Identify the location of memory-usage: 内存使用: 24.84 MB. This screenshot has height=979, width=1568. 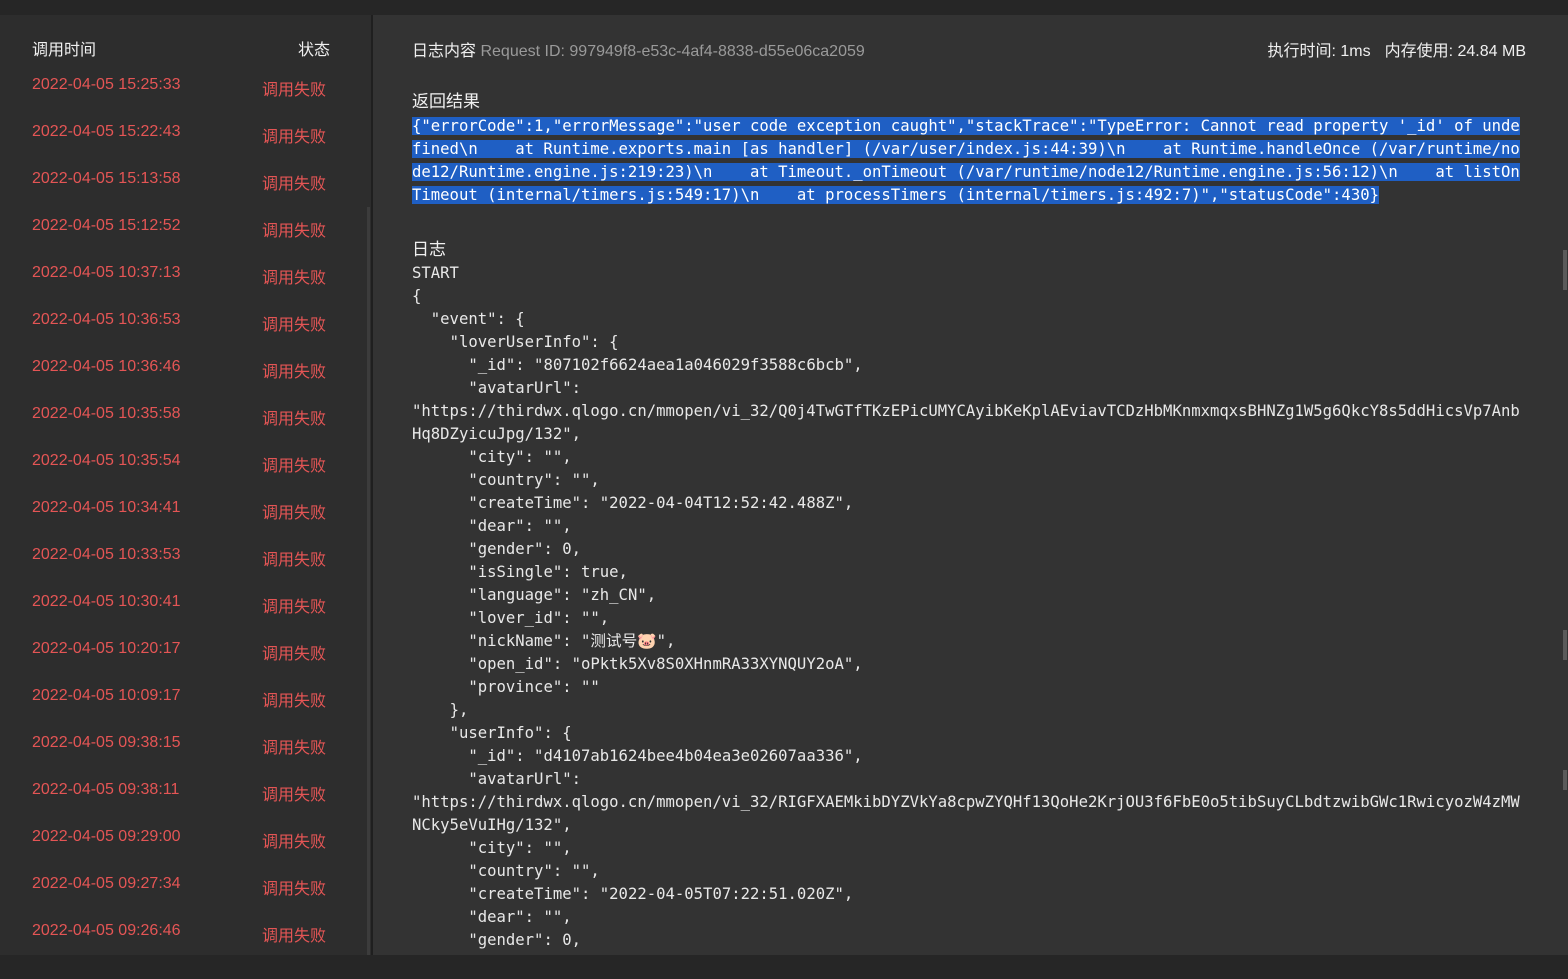
(1455, 51).